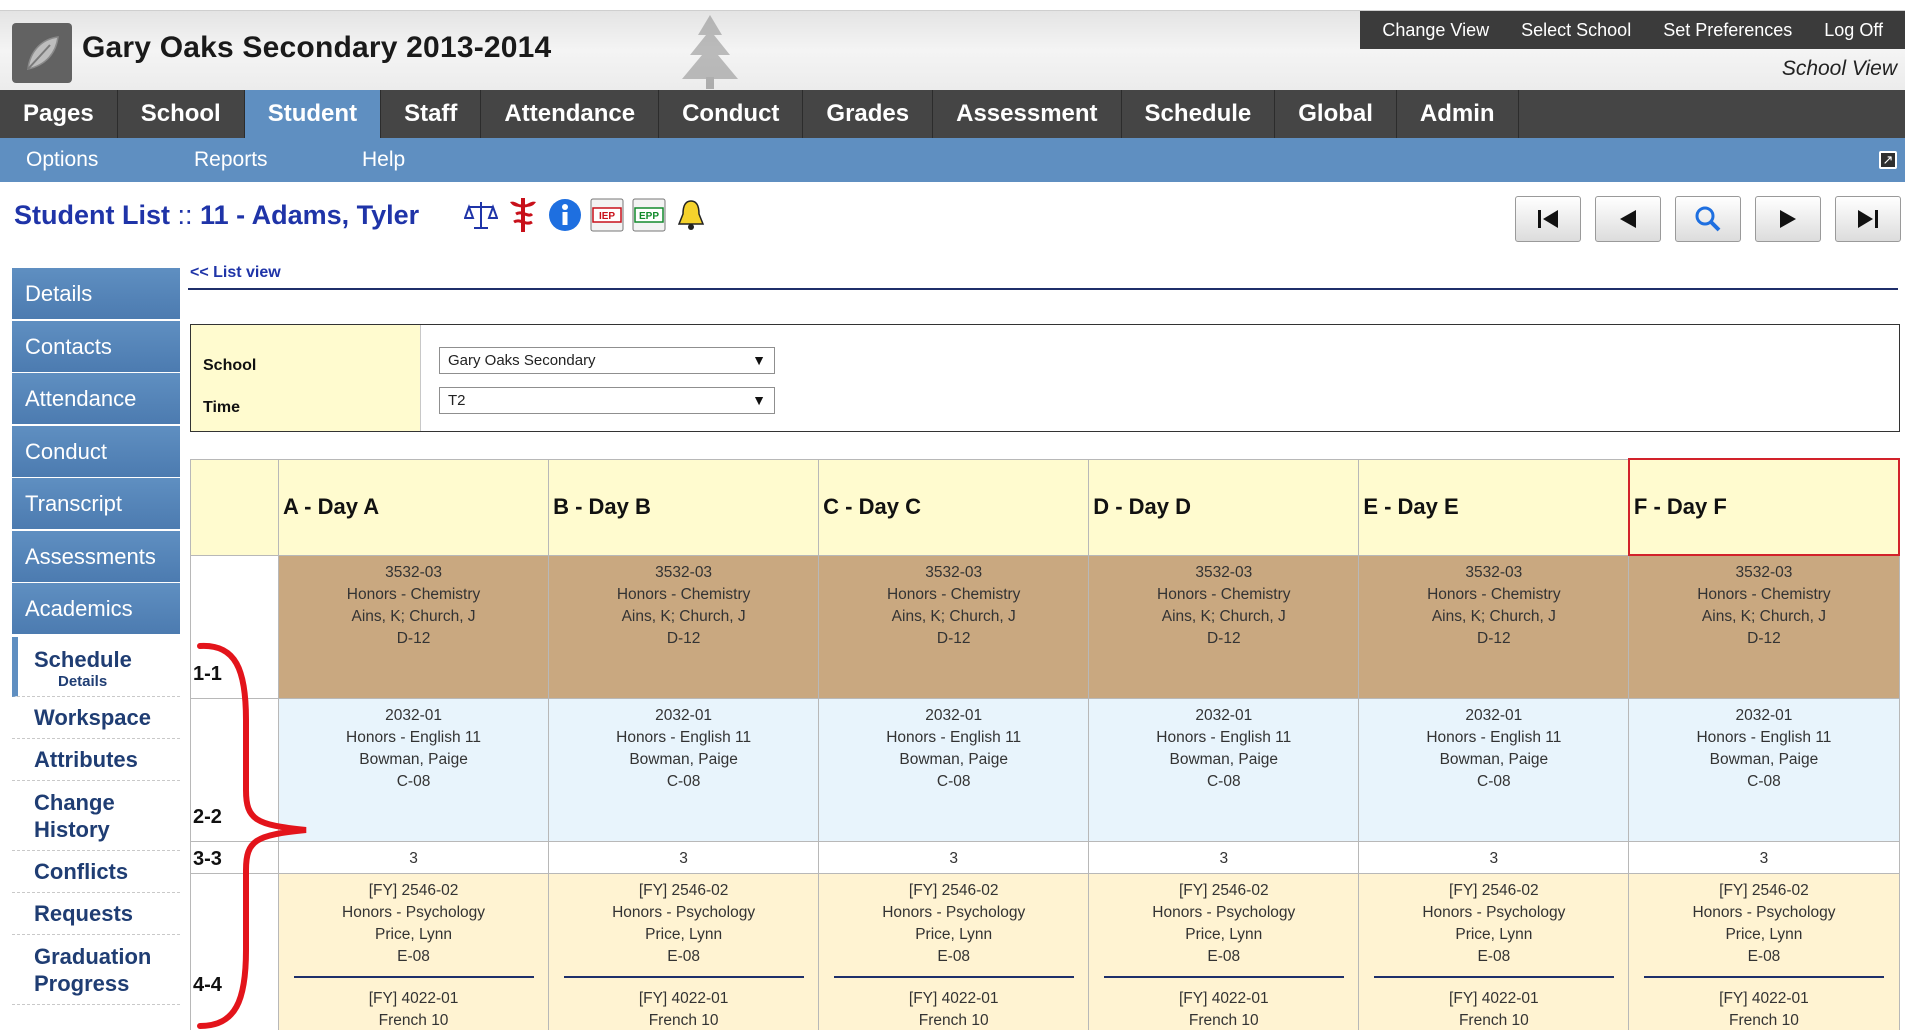  Describe the element at coordinates (1868, 219) in the screenshot. I see `last-record-icon` at that location.